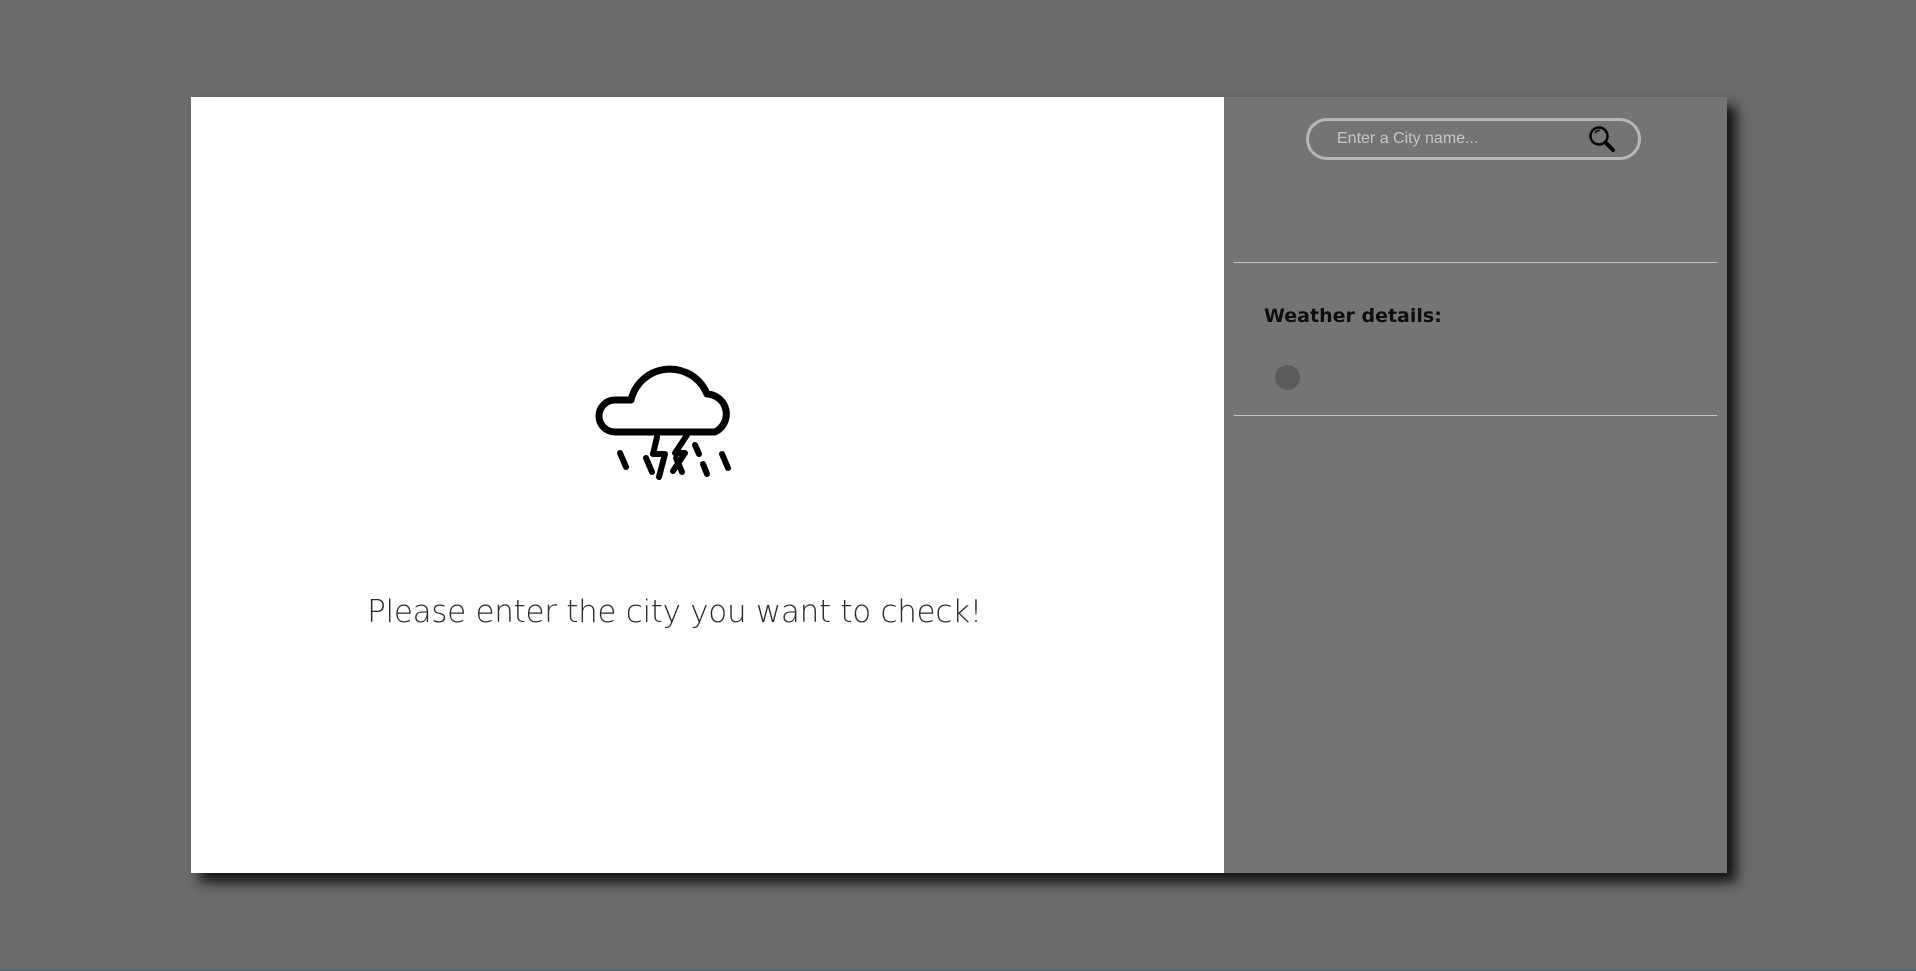 This screenshot has height=971, width=1916. I want to click on search-icon, so click(1602, 139).